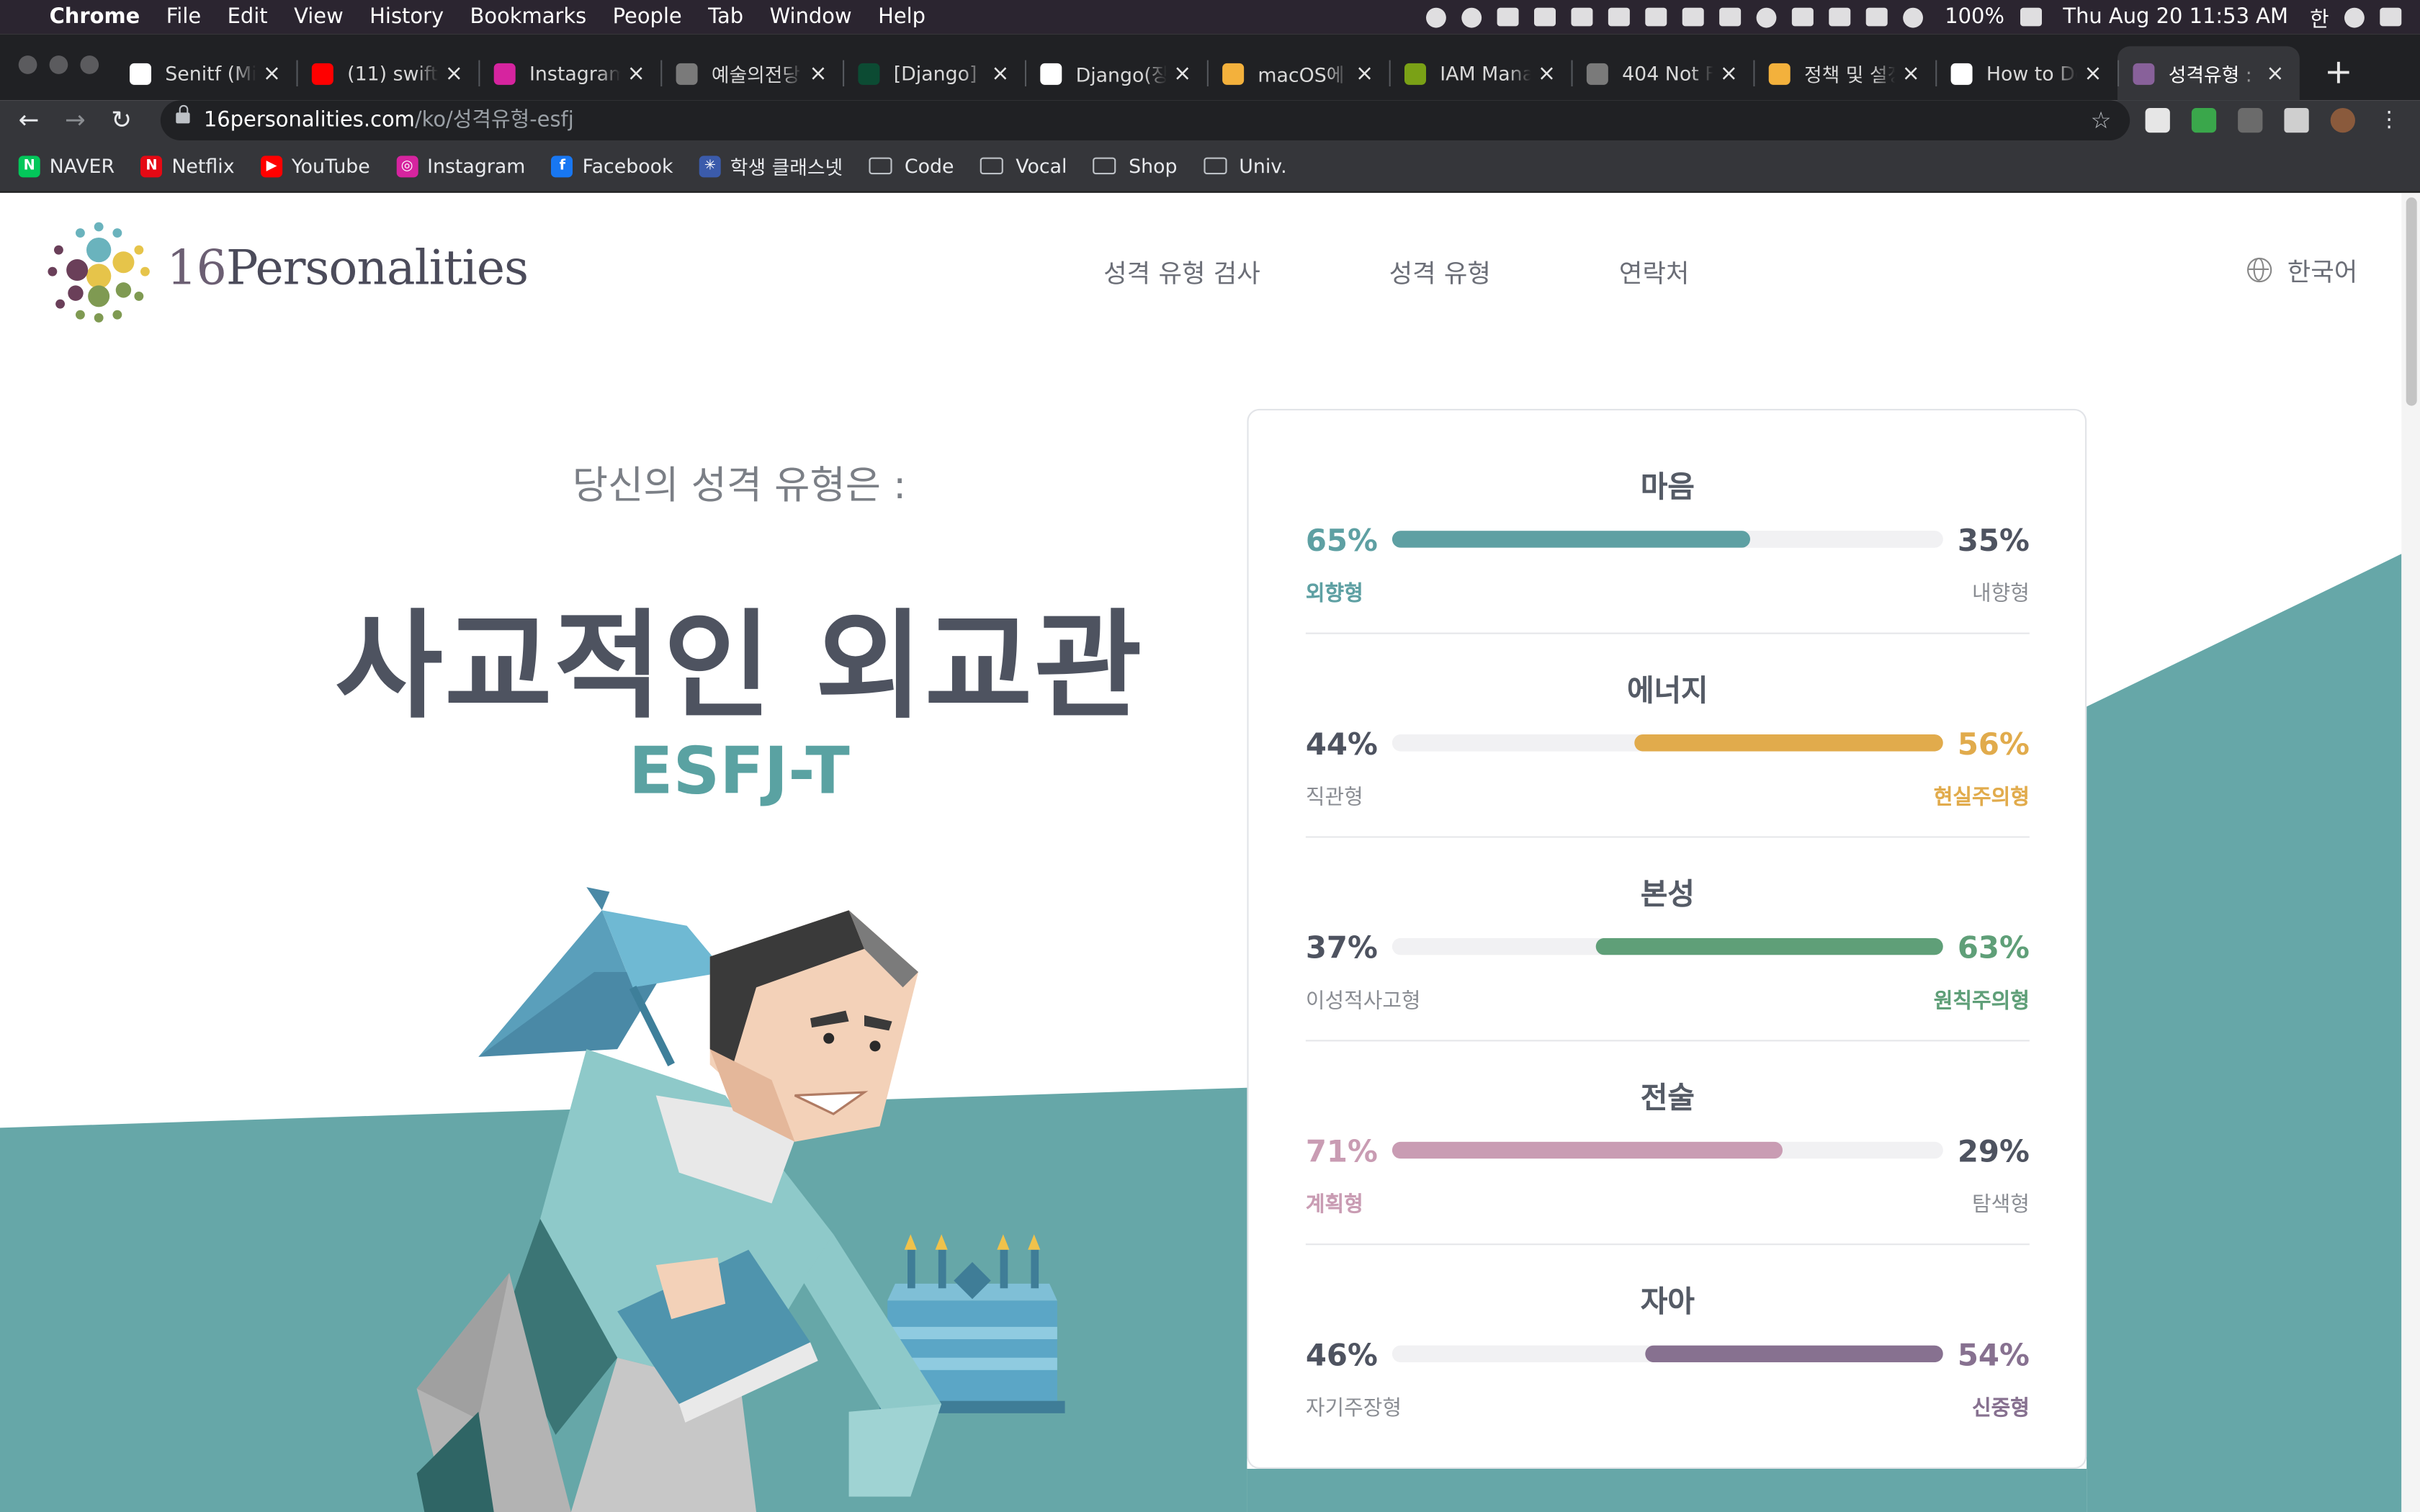 The image size is (2420, 1512). I want to click on play-icon, so click(1620, 17).